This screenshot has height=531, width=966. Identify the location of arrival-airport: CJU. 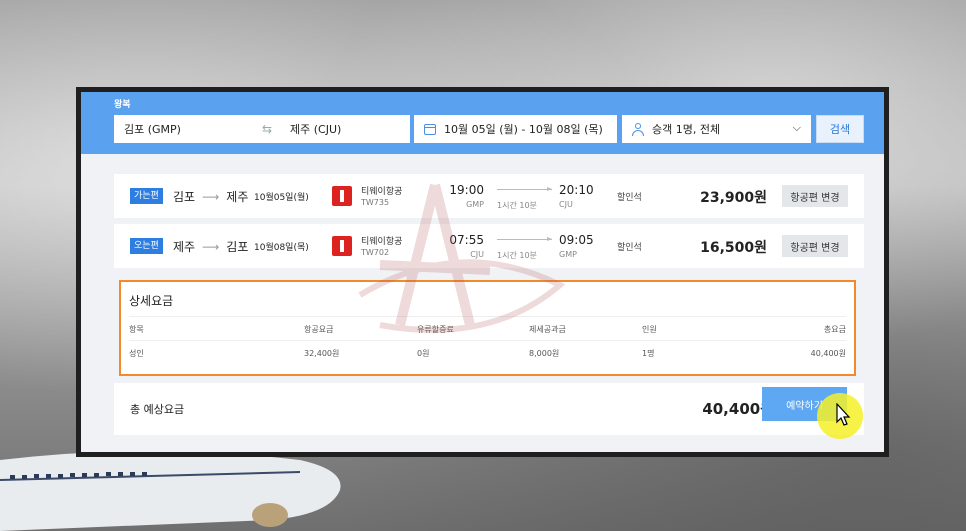
(566, 204).